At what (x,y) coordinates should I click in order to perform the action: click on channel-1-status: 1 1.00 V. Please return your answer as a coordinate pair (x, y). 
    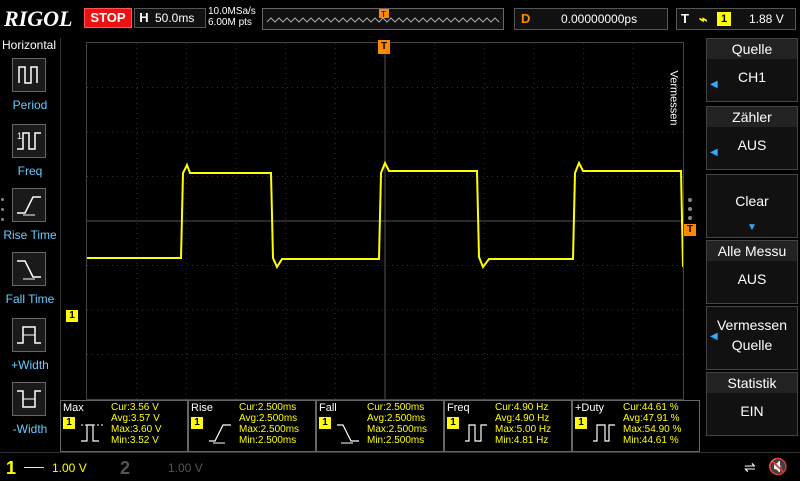
    Looking at the image, I should click on (55, 468).